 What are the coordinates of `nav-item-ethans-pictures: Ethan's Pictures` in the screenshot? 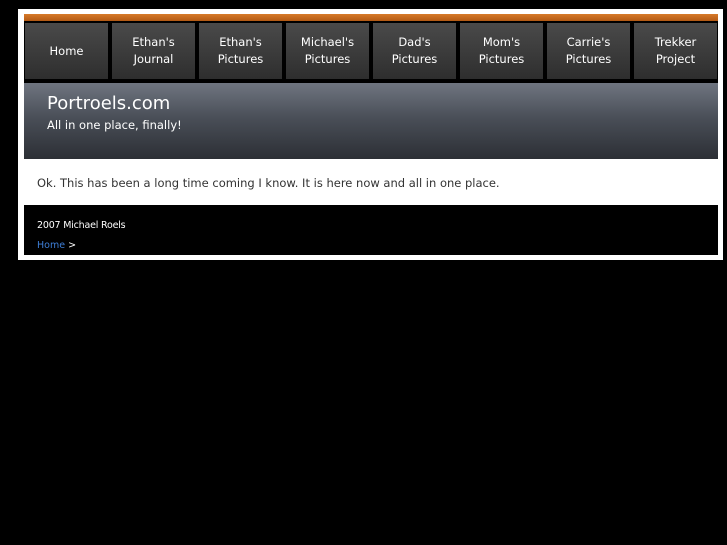 It's located at (240, 51).